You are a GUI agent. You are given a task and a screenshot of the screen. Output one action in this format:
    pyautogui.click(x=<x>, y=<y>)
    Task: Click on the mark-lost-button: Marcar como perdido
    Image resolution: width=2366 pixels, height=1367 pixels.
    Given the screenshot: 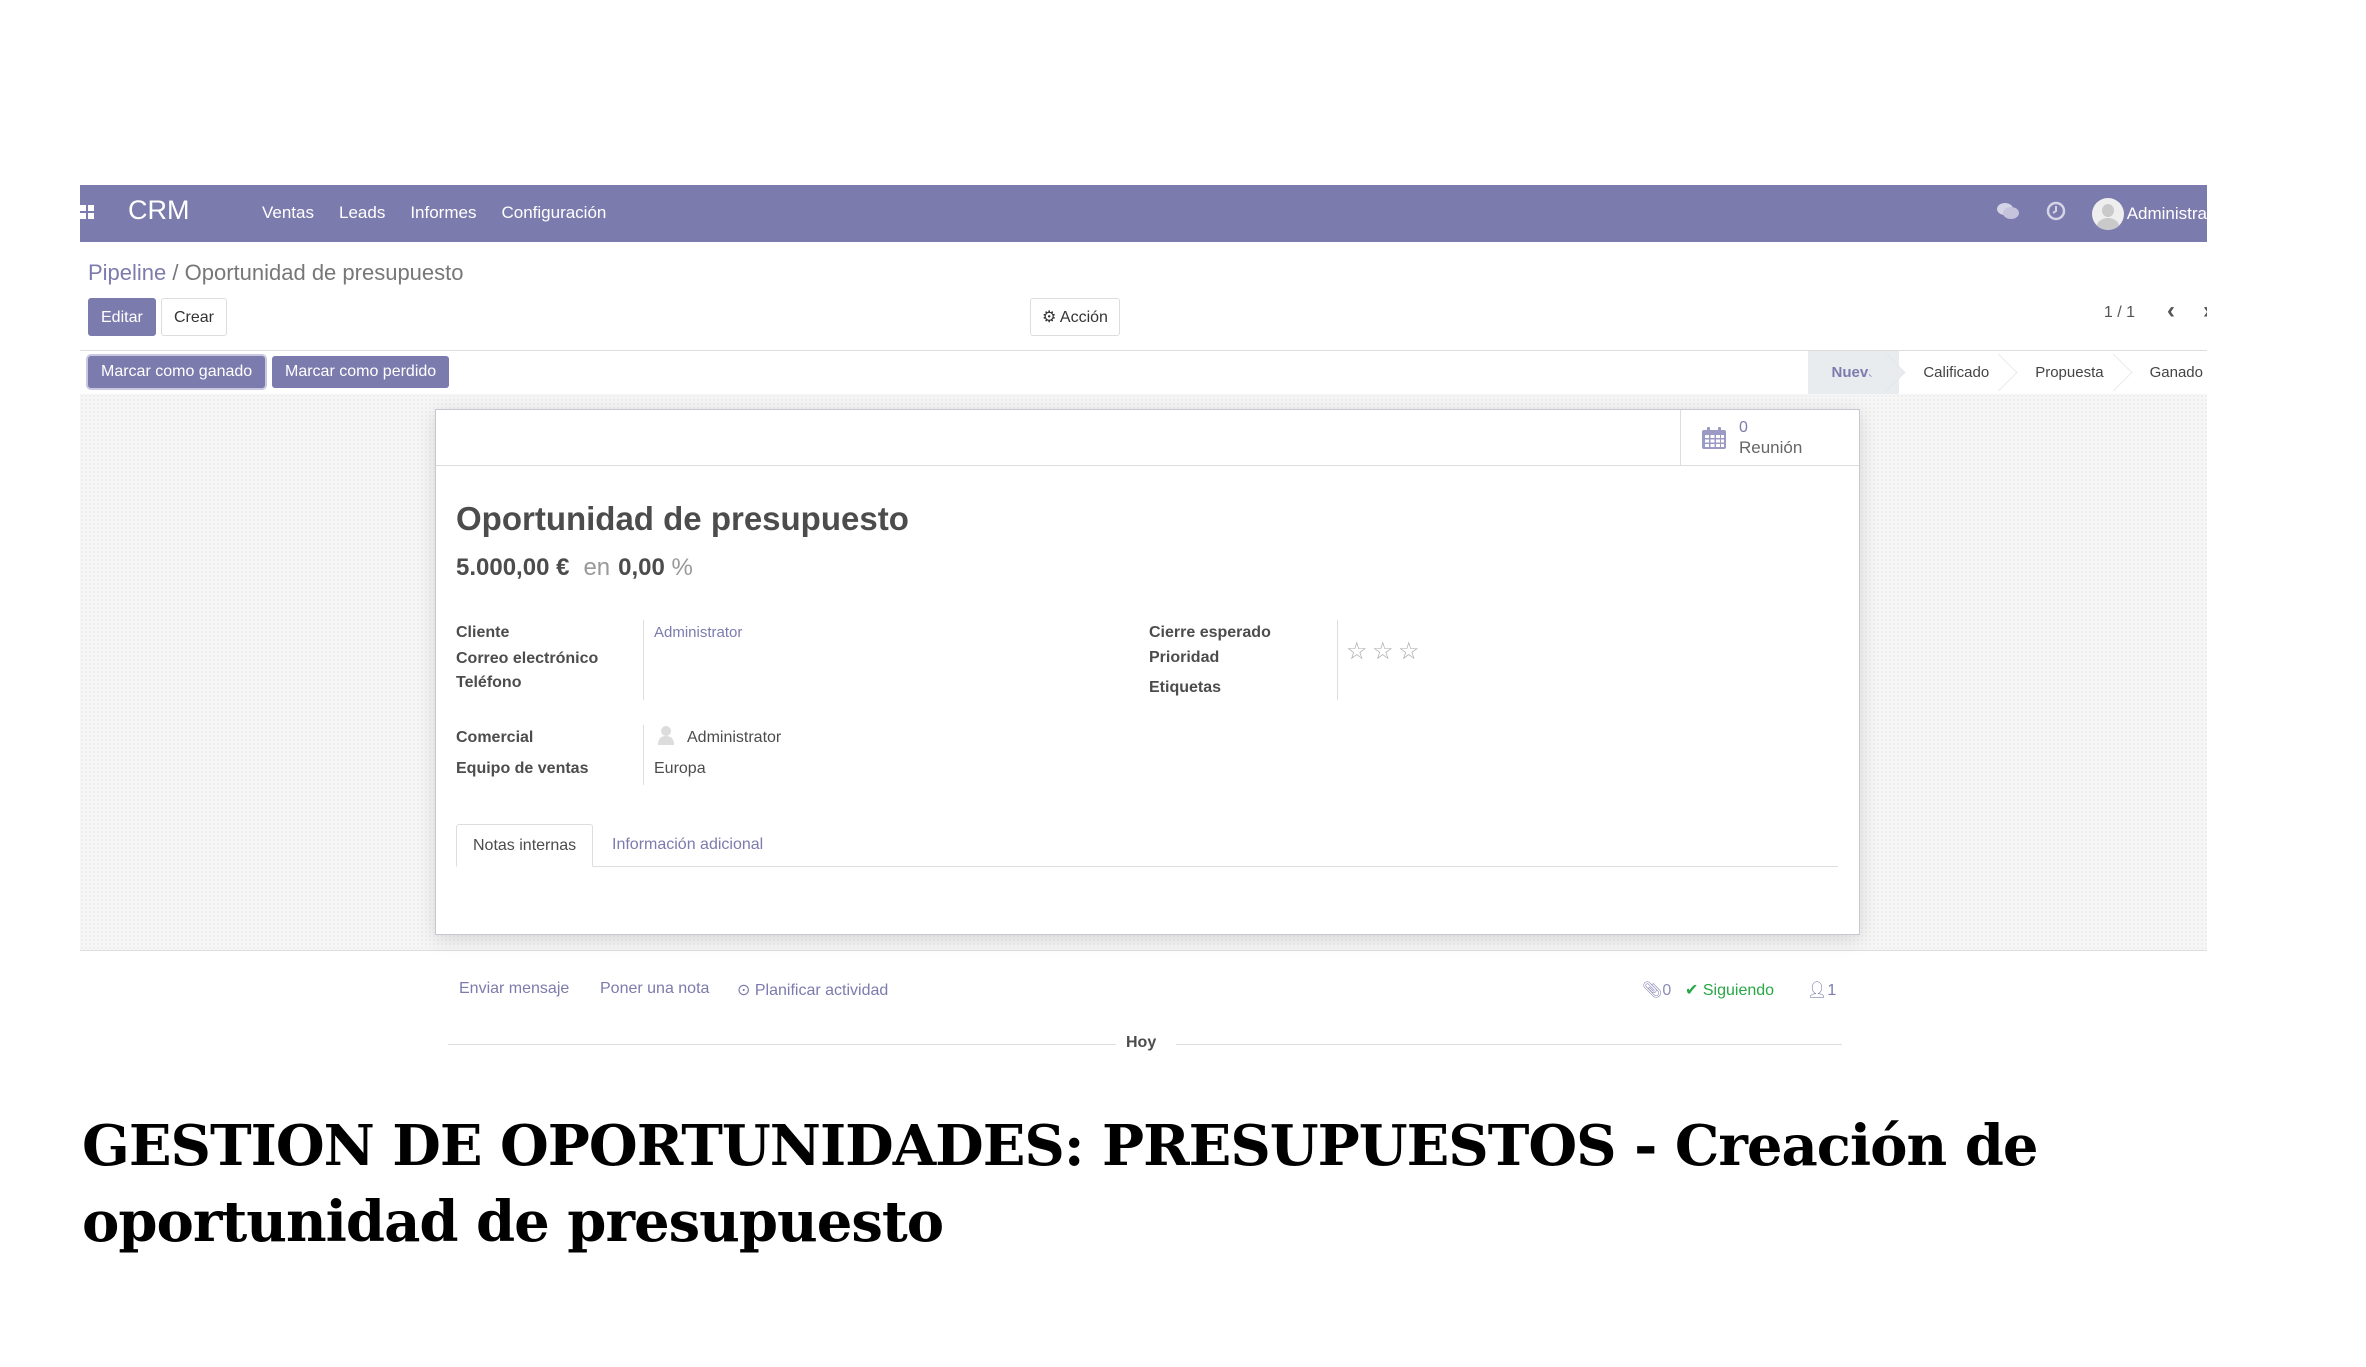 What is the action you would take?
    pyautogui.click(x=361, y=372)
    